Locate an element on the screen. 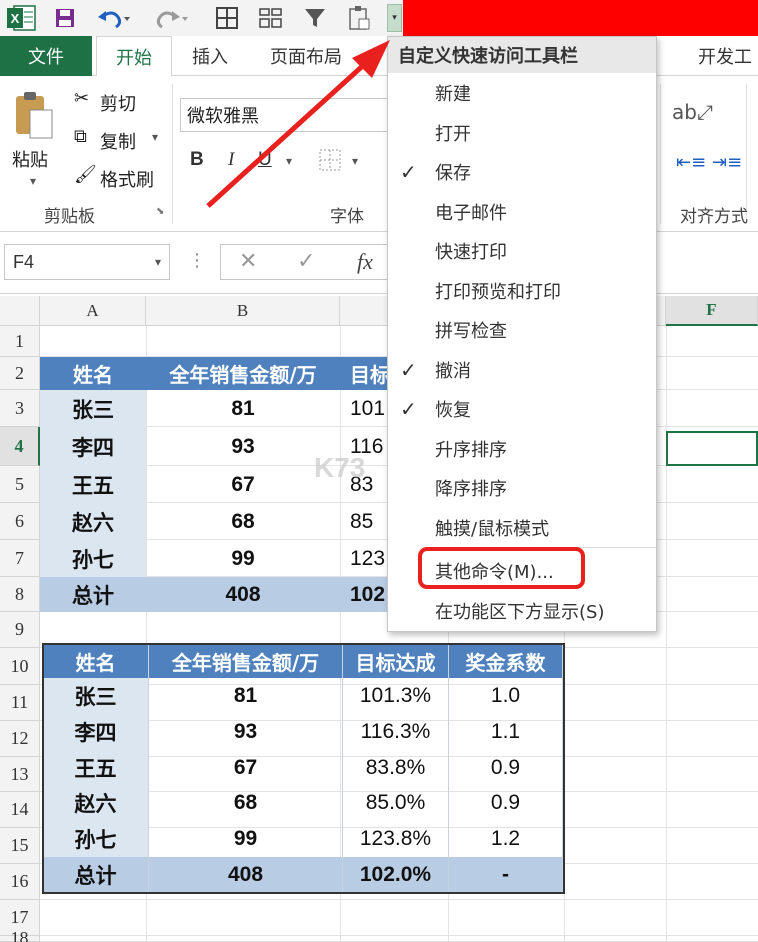 This screenshot has height=942, width=758. selected-cell-f4 is located at coordinates (712, 448).